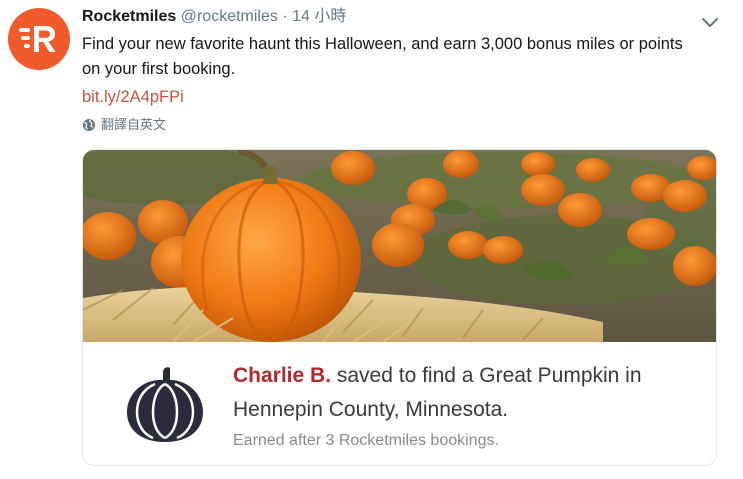 This screenshot has width=743, height=479. What do you see at coordinates (366, 440) in the screenshot?
I see `card-footnote: Earned after 3 Rocketmiles bookings.` at bounding box center [366, 440].